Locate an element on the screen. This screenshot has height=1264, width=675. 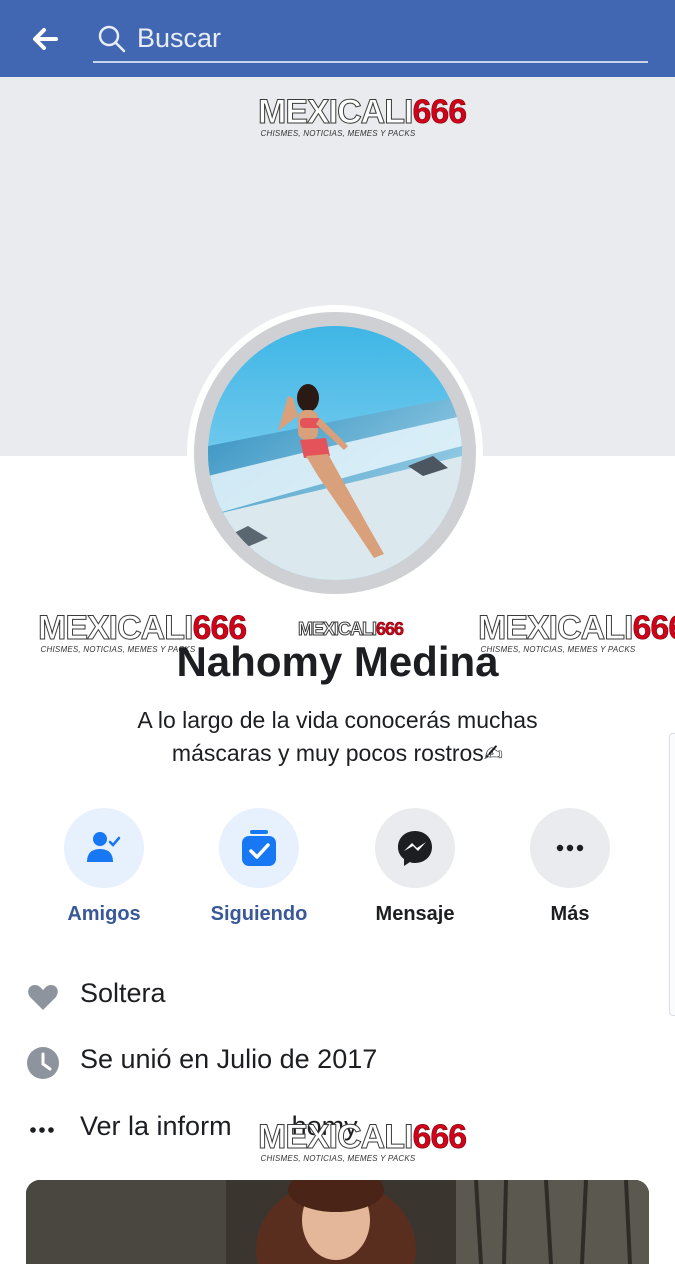
friends-button: Amigos is located at coordinates (104, 867).